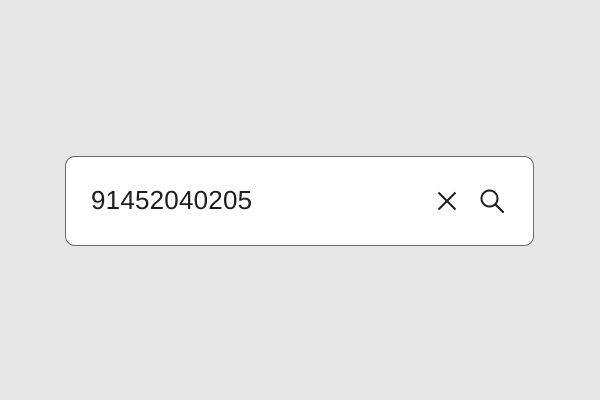  I want to click on close-icon, so click(447, 201).